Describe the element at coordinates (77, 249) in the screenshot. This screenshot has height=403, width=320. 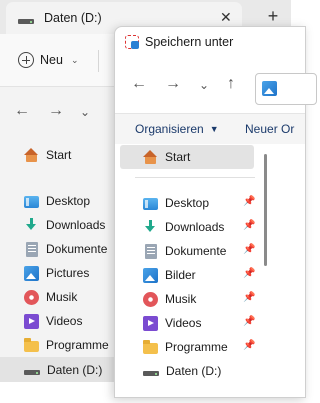
I see `sidebar-item-label: Dokumente` at that location.